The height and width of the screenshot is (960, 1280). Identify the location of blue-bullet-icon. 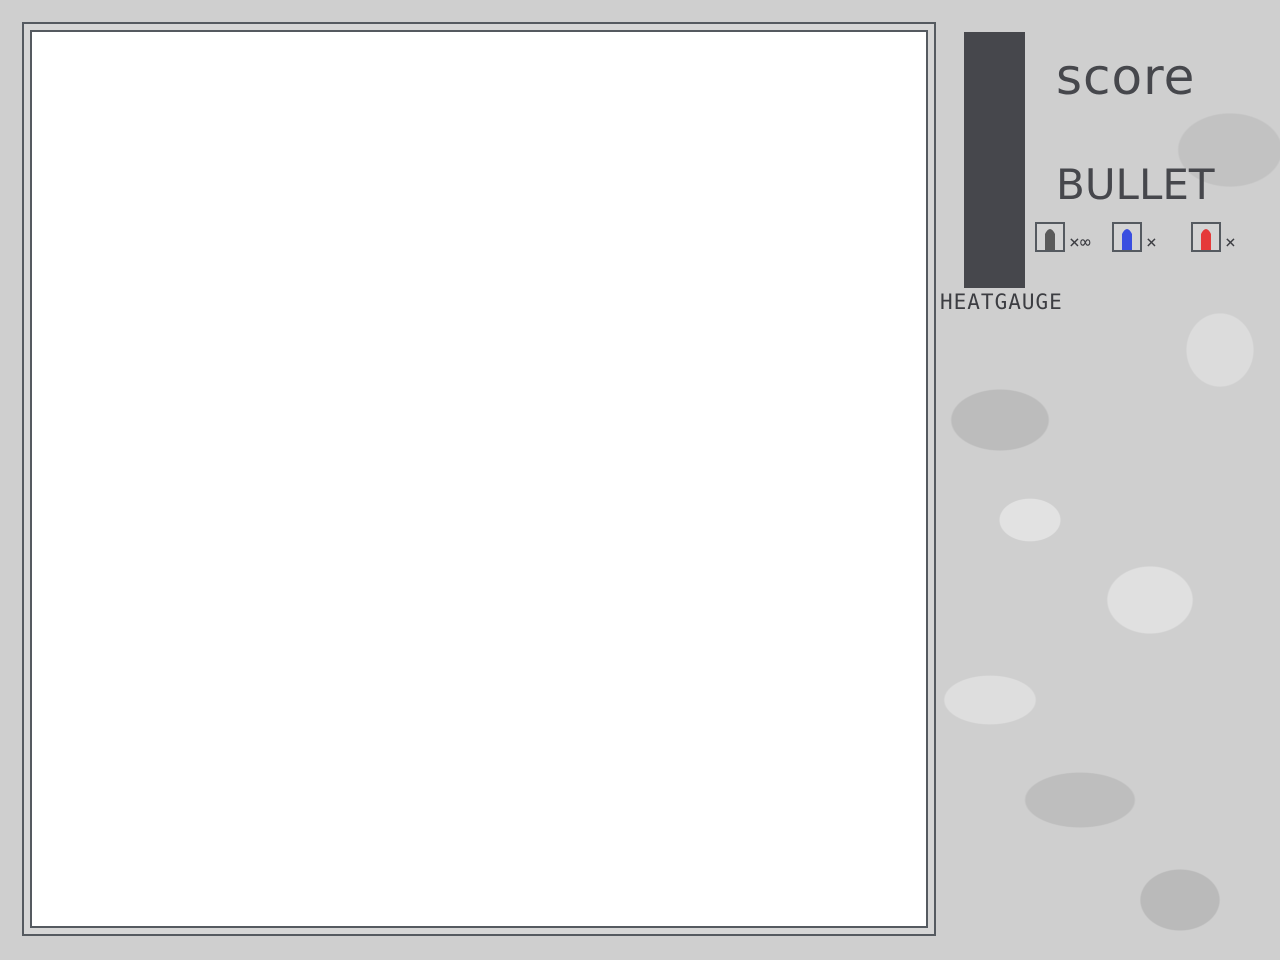
(1127, 237).